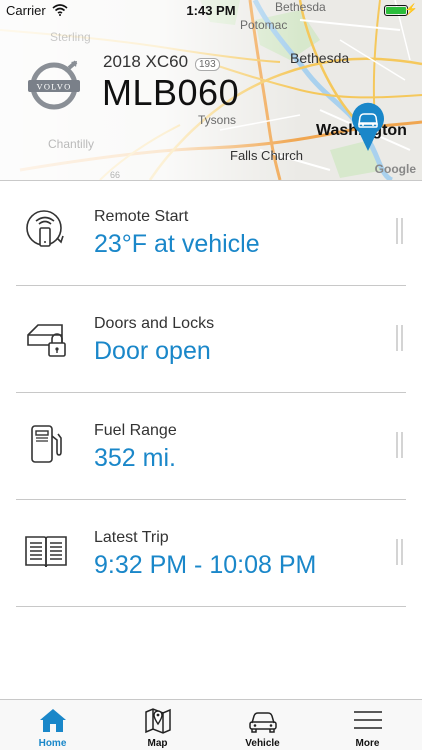 This screenshot has height=750, width=422. What do you see at coordinates (205, 565) in the screenshot?
I see `card-value: 9:32 PM - 10:08 PM` at bounding box center [205, 565].